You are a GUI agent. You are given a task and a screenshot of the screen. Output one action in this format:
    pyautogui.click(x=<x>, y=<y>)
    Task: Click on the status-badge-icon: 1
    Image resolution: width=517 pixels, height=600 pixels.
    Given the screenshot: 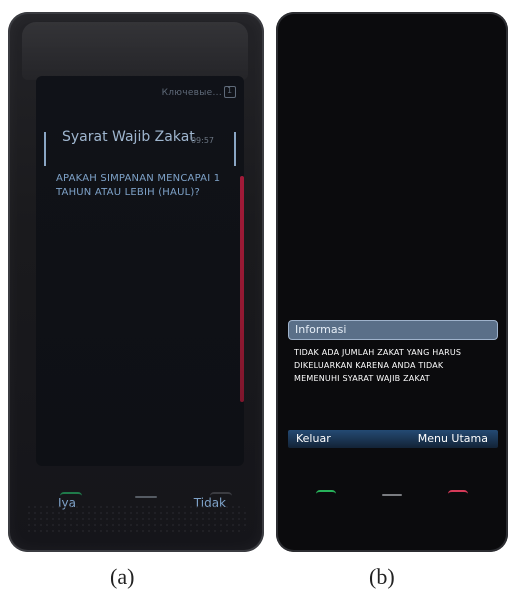 What is the action you would take?
    pyautogui.click(x=230, y=92)
    